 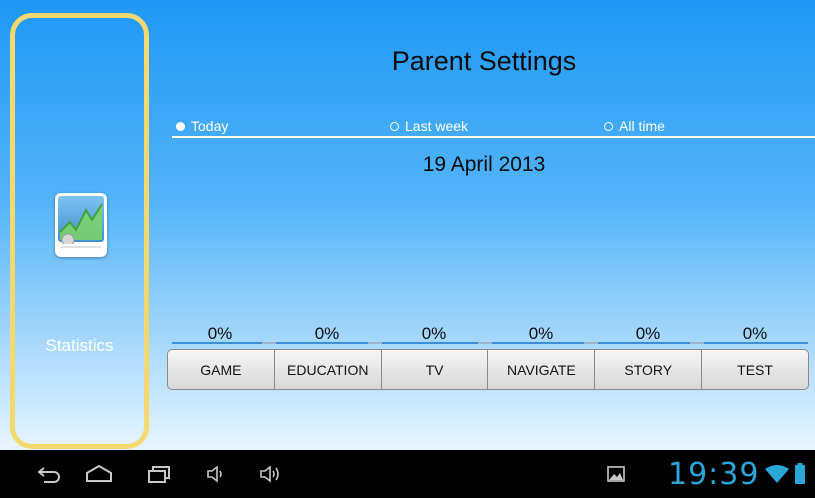 I want to click on radio-last-week: Last week, so click(x=429, y=126).